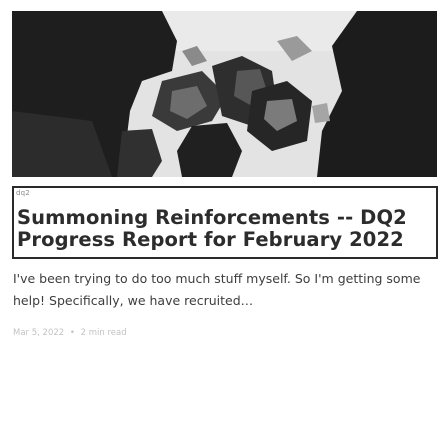 This screenshot has width=448, height=448. What do you see at coordinates (103, 333) in the screenshot?
I see `read-time: 2 min read` at bounding box center [103, 333].